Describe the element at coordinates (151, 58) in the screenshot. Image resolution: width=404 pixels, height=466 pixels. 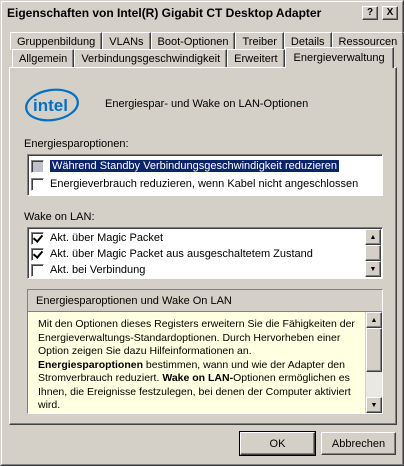
I see `tab-verbindungsgeschwindigkeit: Verbindungsgeschwindigkeit` at that location.